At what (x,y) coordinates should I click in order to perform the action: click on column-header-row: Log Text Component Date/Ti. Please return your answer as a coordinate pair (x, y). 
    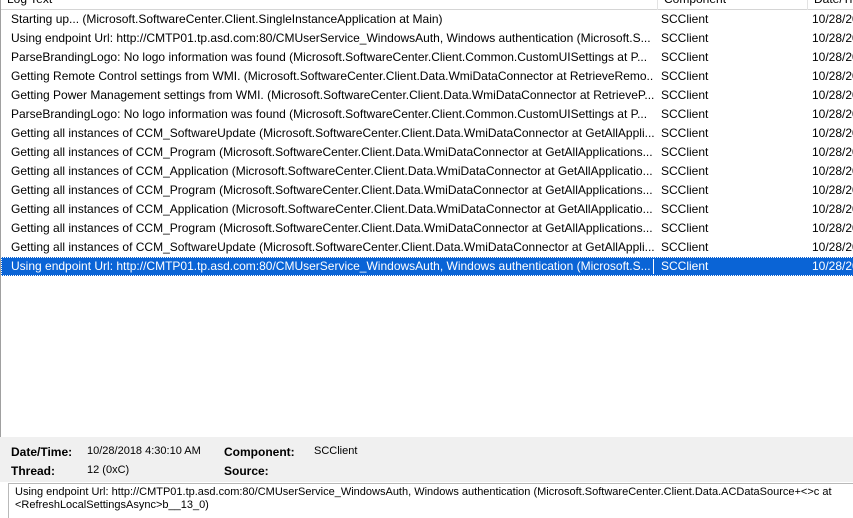
    Looking at the image, I should click on (427, 5).